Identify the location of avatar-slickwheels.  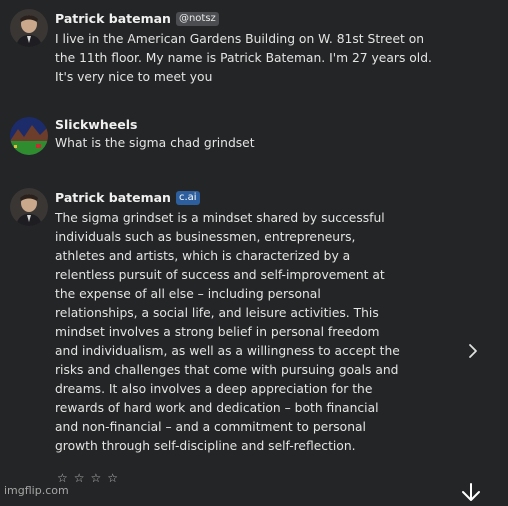
(29, 136).